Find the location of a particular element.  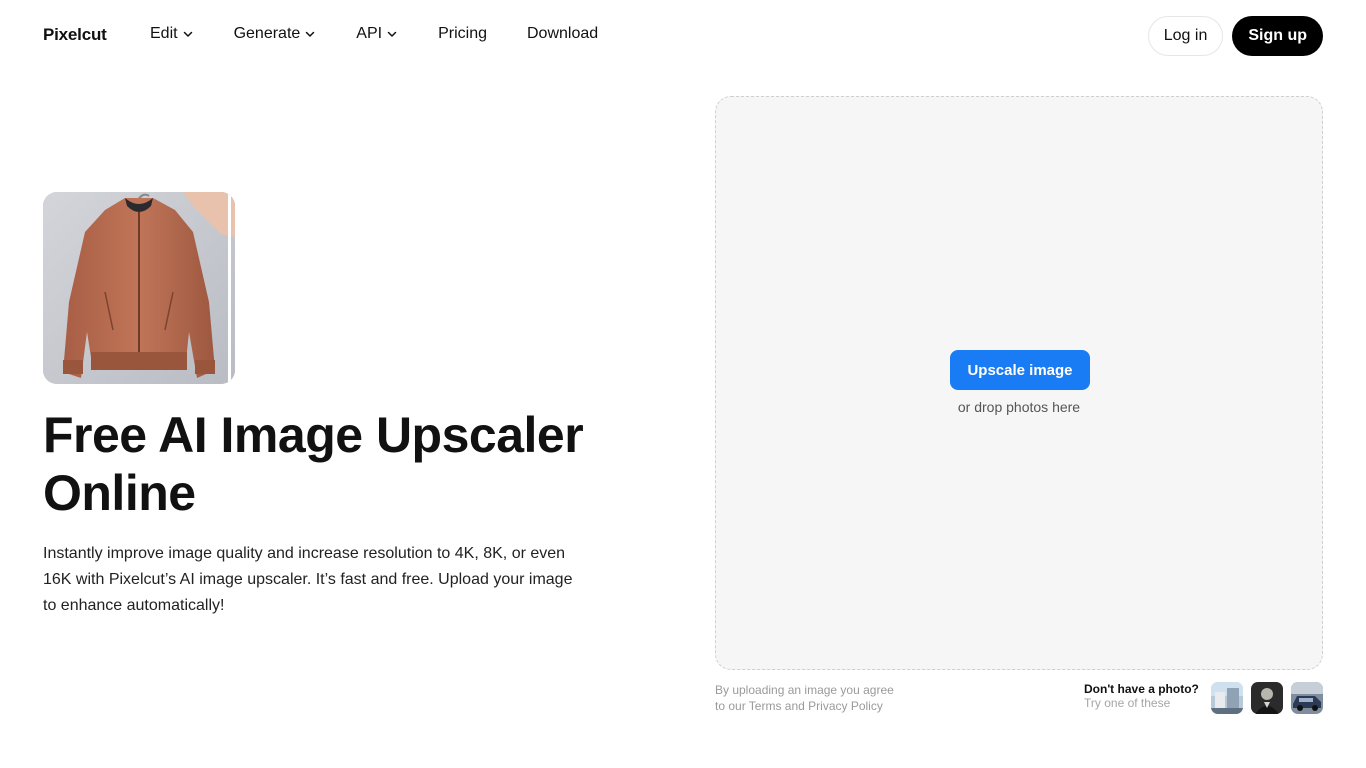

nav-item-generate: Generate is located at coordinates (275, 34).